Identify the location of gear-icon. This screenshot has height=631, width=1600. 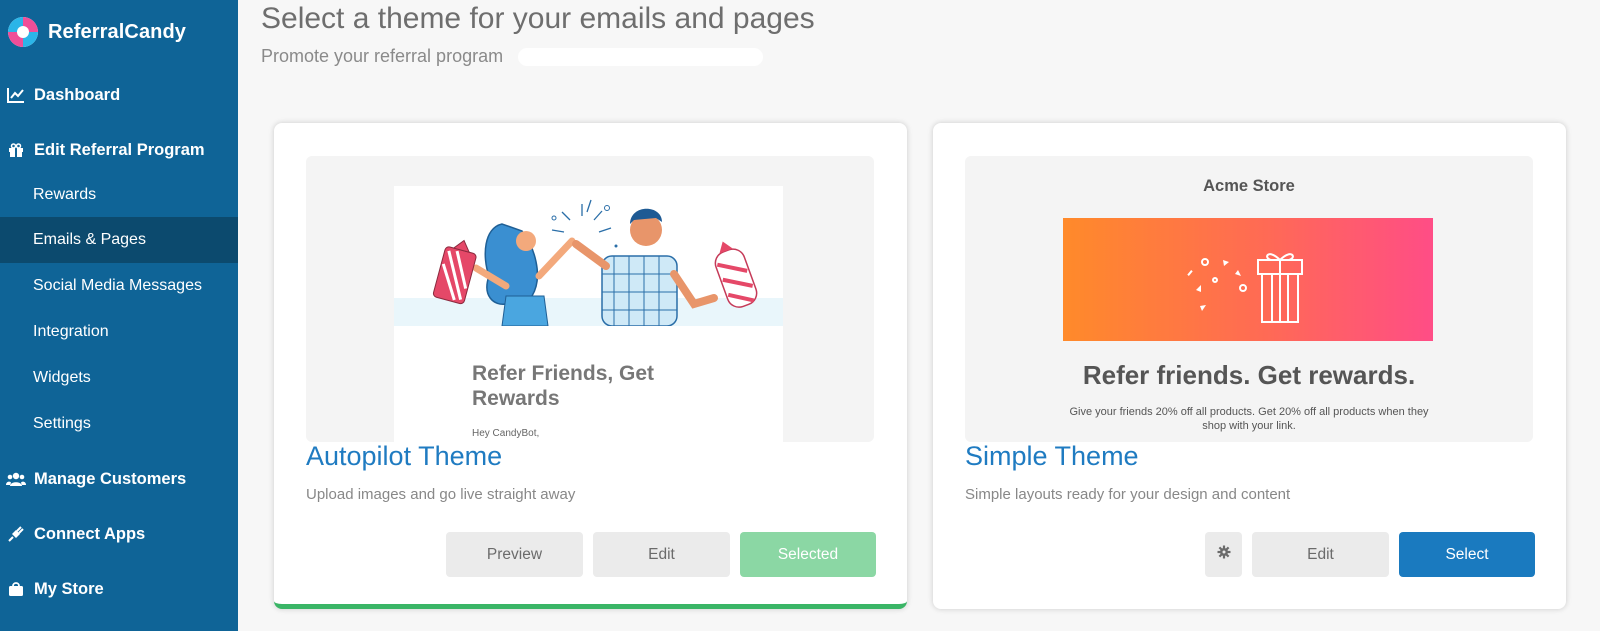
(1224, 554).